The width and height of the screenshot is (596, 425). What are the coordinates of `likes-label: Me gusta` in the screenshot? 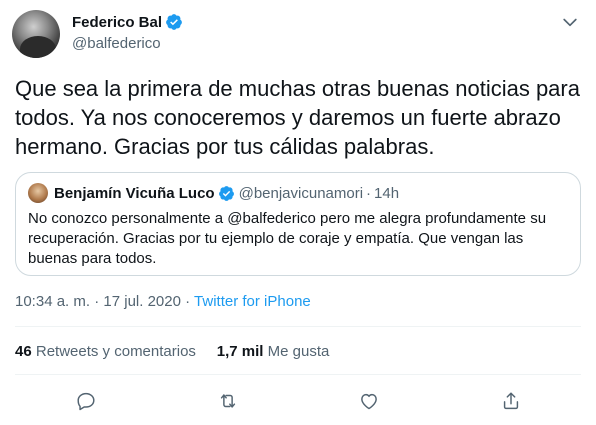 It's located at (298, 351).